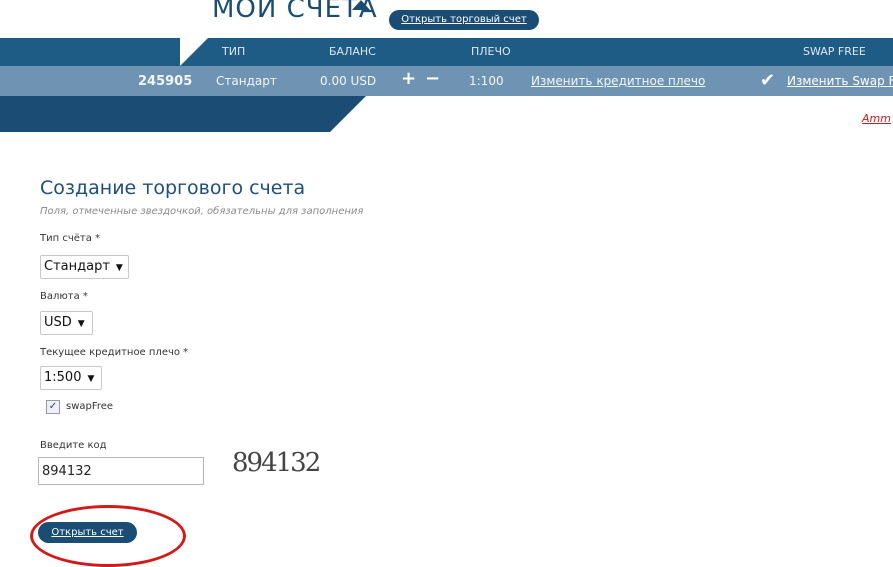 The image size is (893, 567). Describe the element at coordinates (348, 81) in the screenshot. I see `account-balance: 0.00 USD` at that location.